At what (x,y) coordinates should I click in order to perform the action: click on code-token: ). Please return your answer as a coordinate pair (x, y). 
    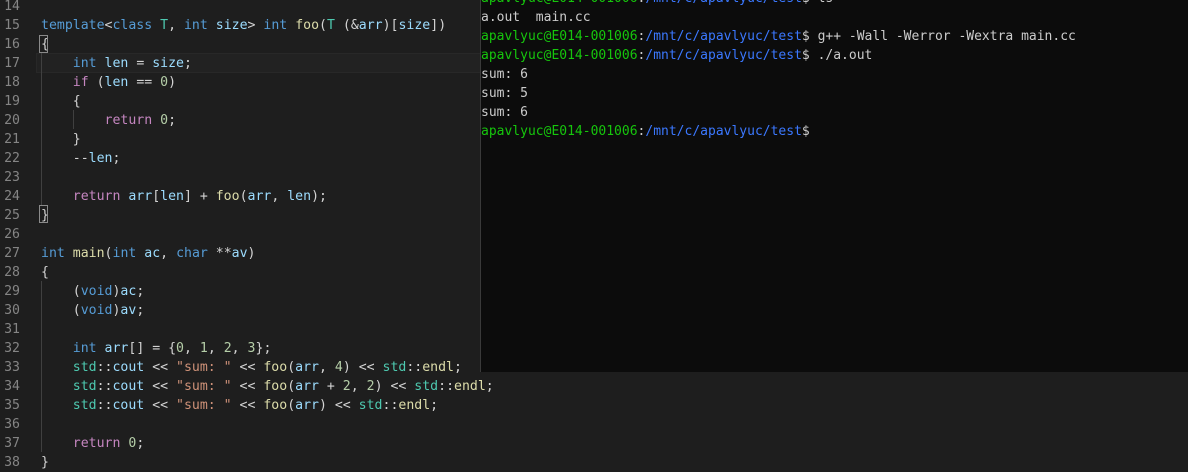
    Looking at the image, I should click on (251, 253).